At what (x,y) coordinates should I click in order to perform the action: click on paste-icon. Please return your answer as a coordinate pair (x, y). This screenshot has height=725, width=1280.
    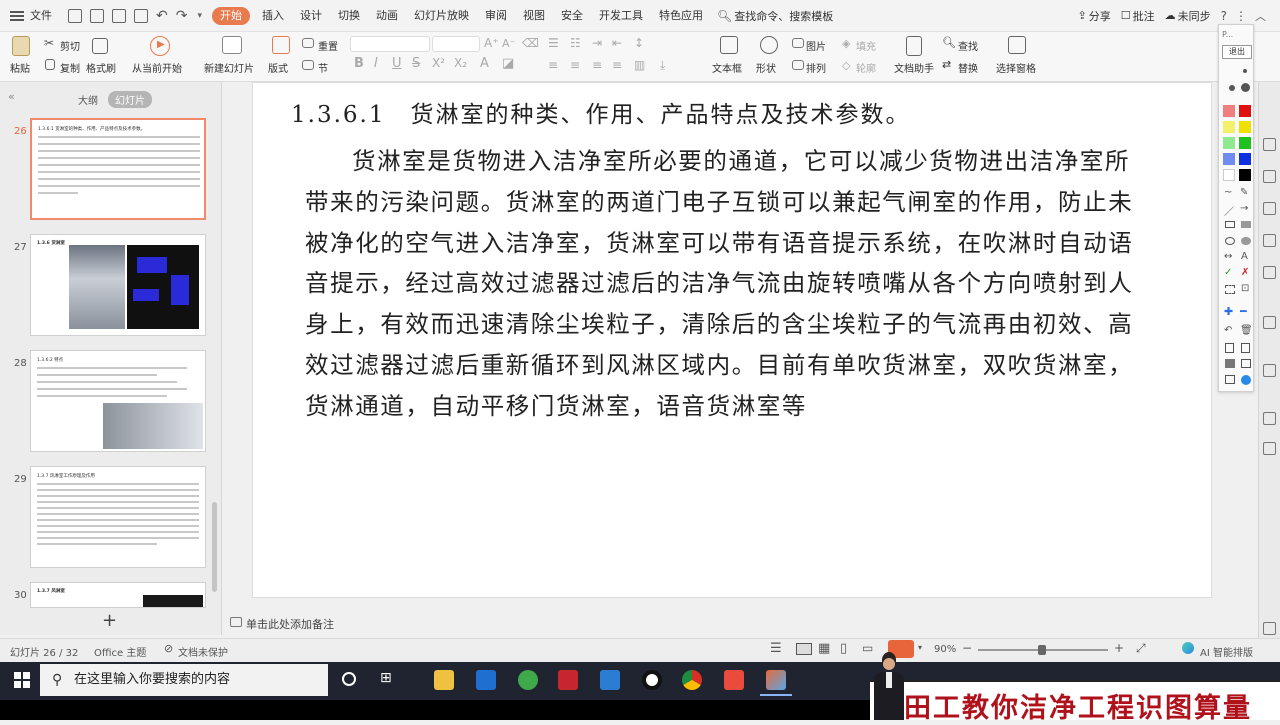
    Looking at the image, I should click on (21, 46).